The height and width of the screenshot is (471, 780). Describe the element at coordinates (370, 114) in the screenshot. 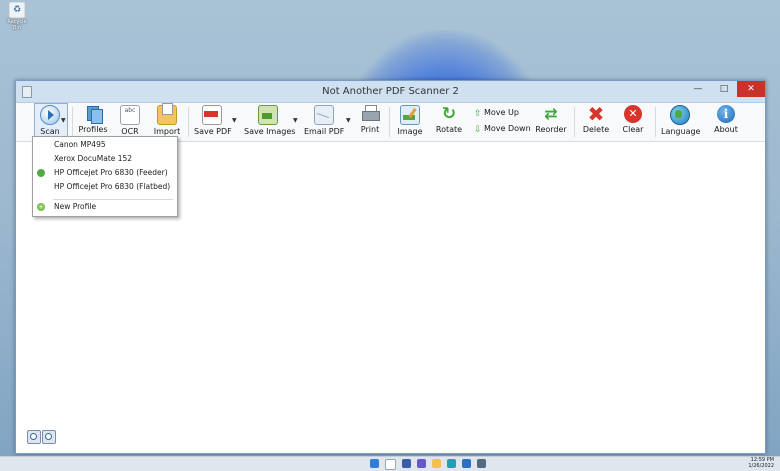

I see `printer-icon` at that location.